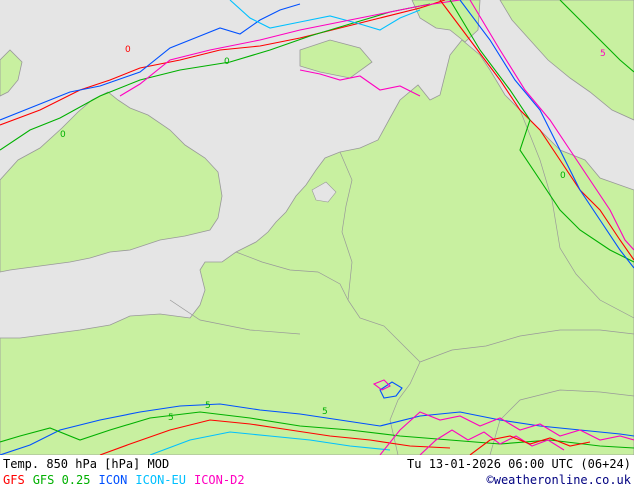  What do you see at coordinates (14, 480) in the screenshot?
I see `legend-gfs: GFS` at bounding box center [14, 480].